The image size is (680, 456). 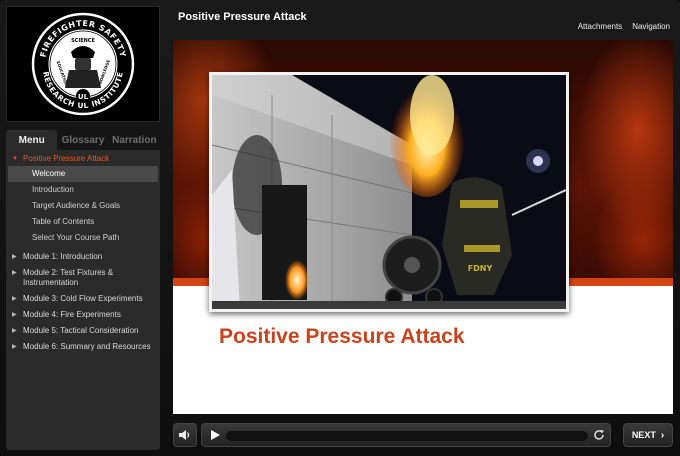 I want to click on menu-module-1: ▶ Module 1: Introduction, so click(x=83, y=257).